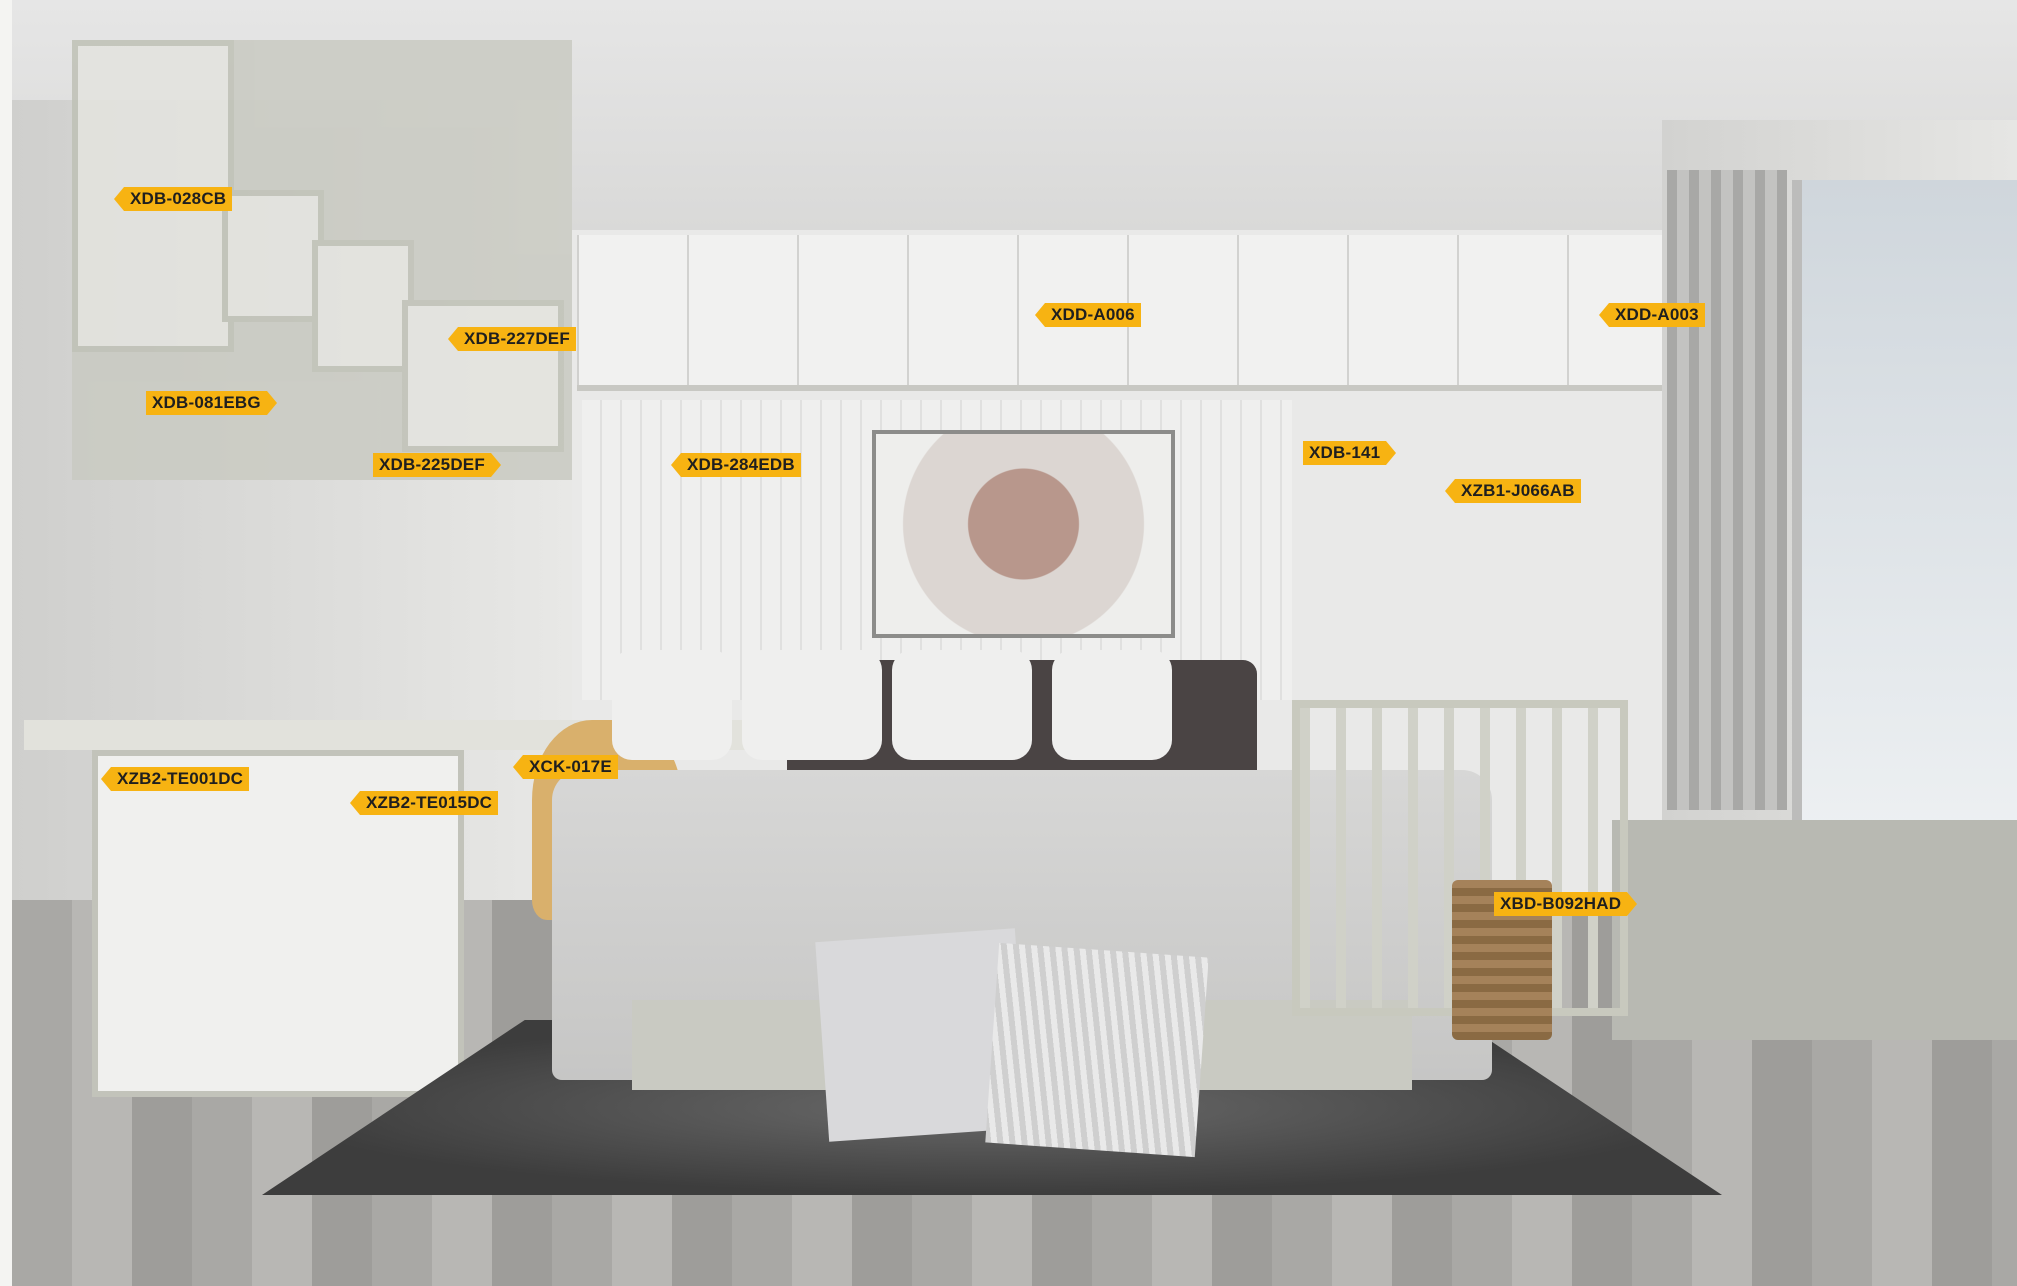 This screenshot has width=2017, height=1286. Describe the element at coordinates (1023, 534) in the screenshot. I see `baby-photo-triptych` at that location.